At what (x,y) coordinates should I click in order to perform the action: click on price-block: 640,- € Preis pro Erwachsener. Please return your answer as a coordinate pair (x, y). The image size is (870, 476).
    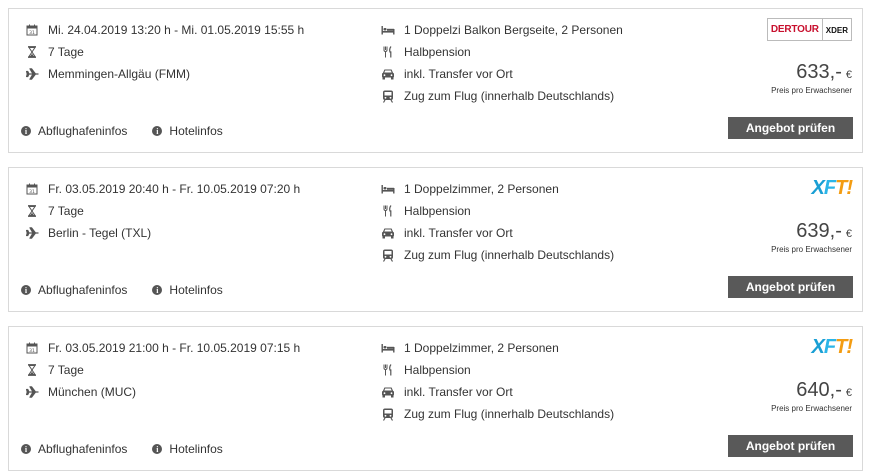
    Looking at the image, I should click on (811, 396).